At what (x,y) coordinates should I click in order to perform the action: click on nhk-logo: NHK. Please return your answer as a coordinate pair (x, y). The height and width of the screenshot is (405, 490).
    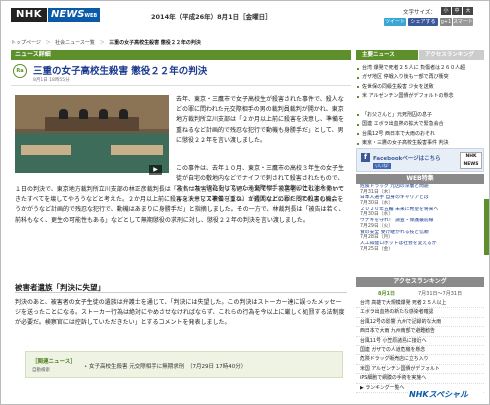
    Looking at the image, I should click on (29, 15).